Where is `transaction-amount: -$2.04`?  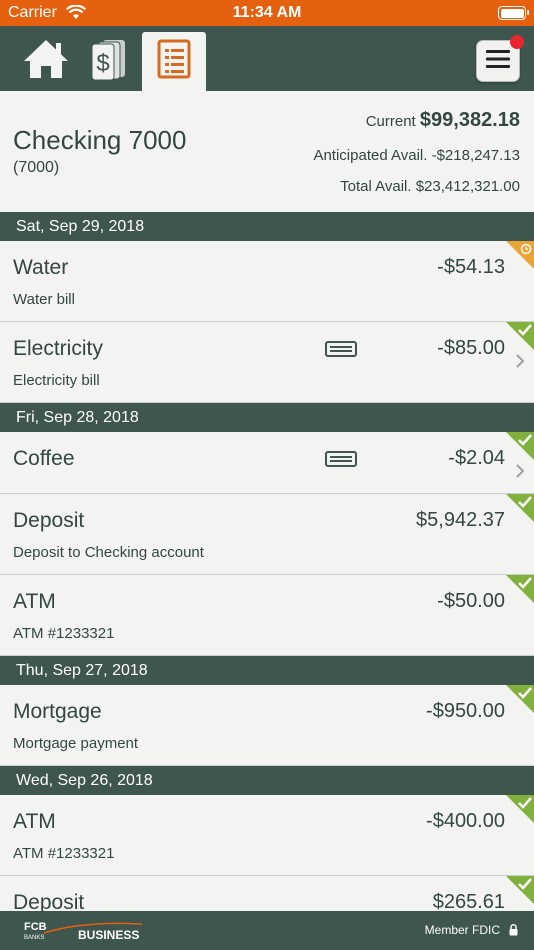
transaction-amount: -$2.04 is located at coordinates (476, 458).